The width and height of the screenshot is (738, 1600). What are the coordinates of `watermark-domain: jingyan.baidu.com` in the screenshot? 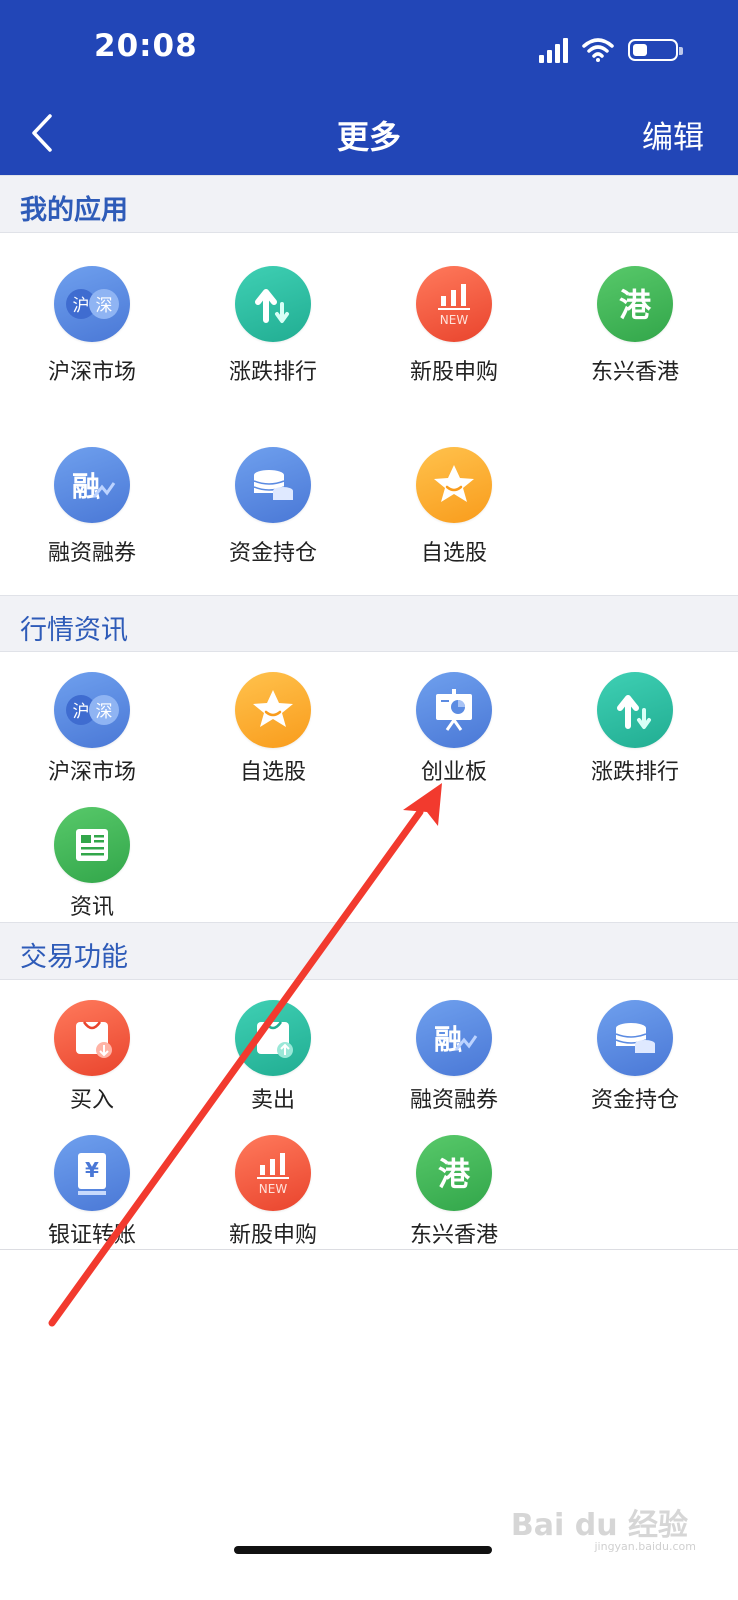 It's located at (645, 1546).